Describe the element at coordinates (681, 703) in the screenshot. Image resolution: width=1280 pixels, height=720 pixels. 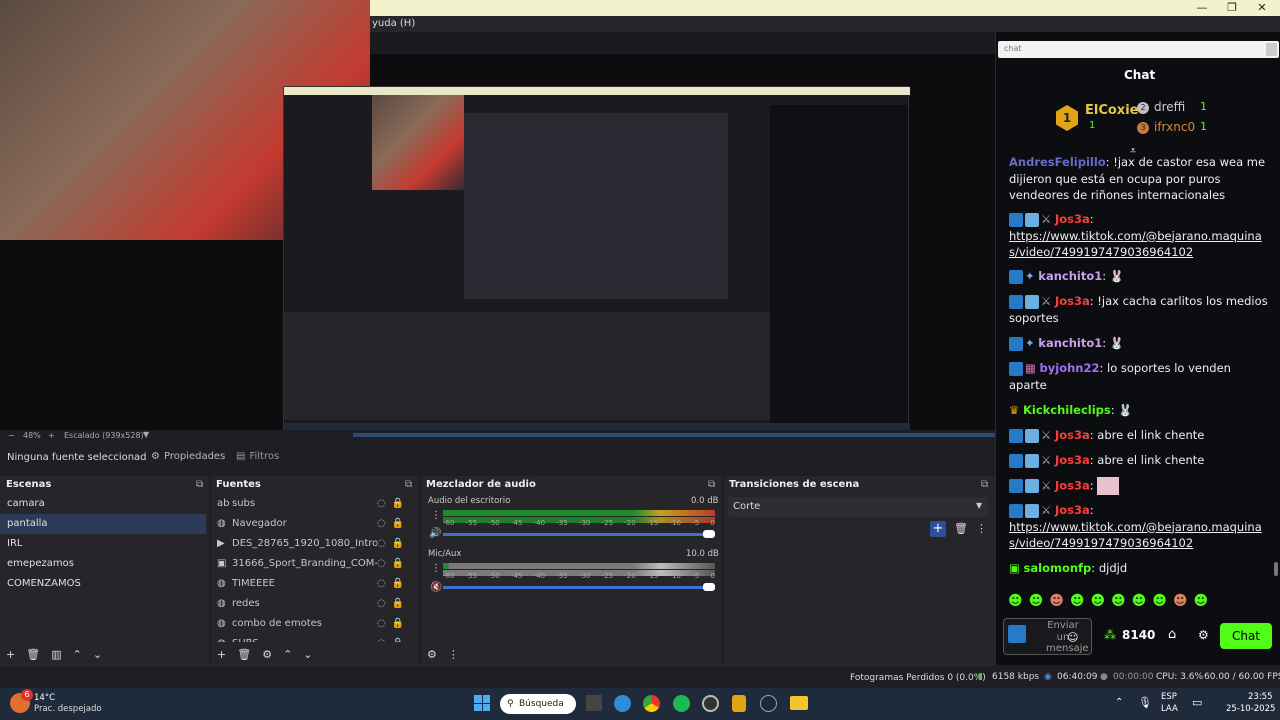
I see `spotify-icon` at that location.